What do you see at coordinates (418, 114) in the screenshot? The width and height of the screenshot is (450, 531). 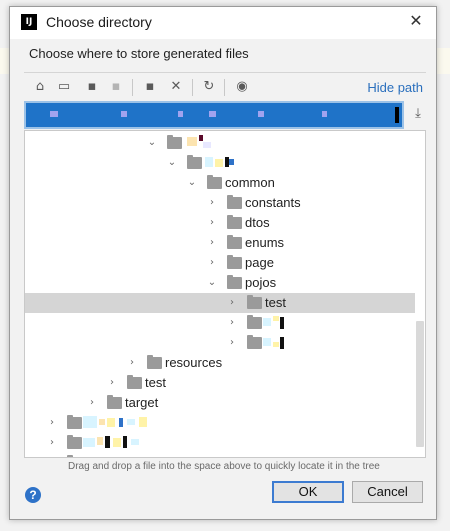 I see `download-path-icon: ⤓` at bounding box center [418, 114].